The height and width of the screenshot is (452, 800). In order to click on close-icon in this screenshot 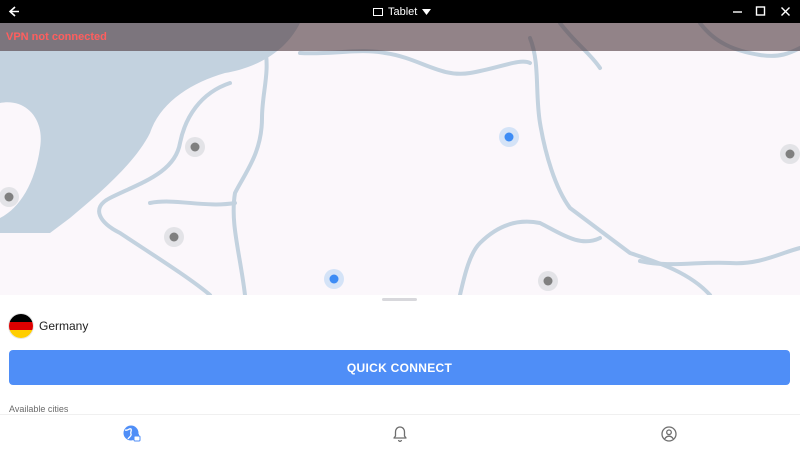, I will do `click(785, 11)`.